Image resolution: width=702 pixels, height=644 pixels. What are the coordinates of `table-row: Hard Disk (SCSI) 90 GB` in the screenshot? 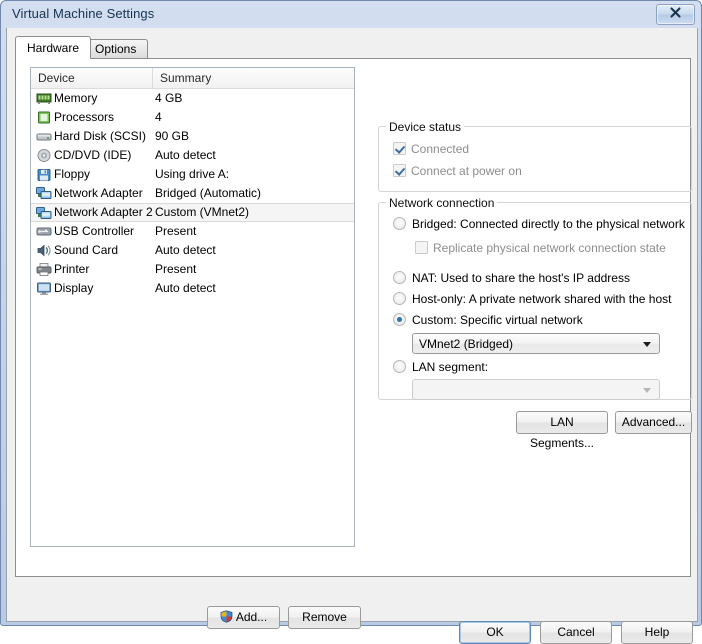 It's located at (192, 136).